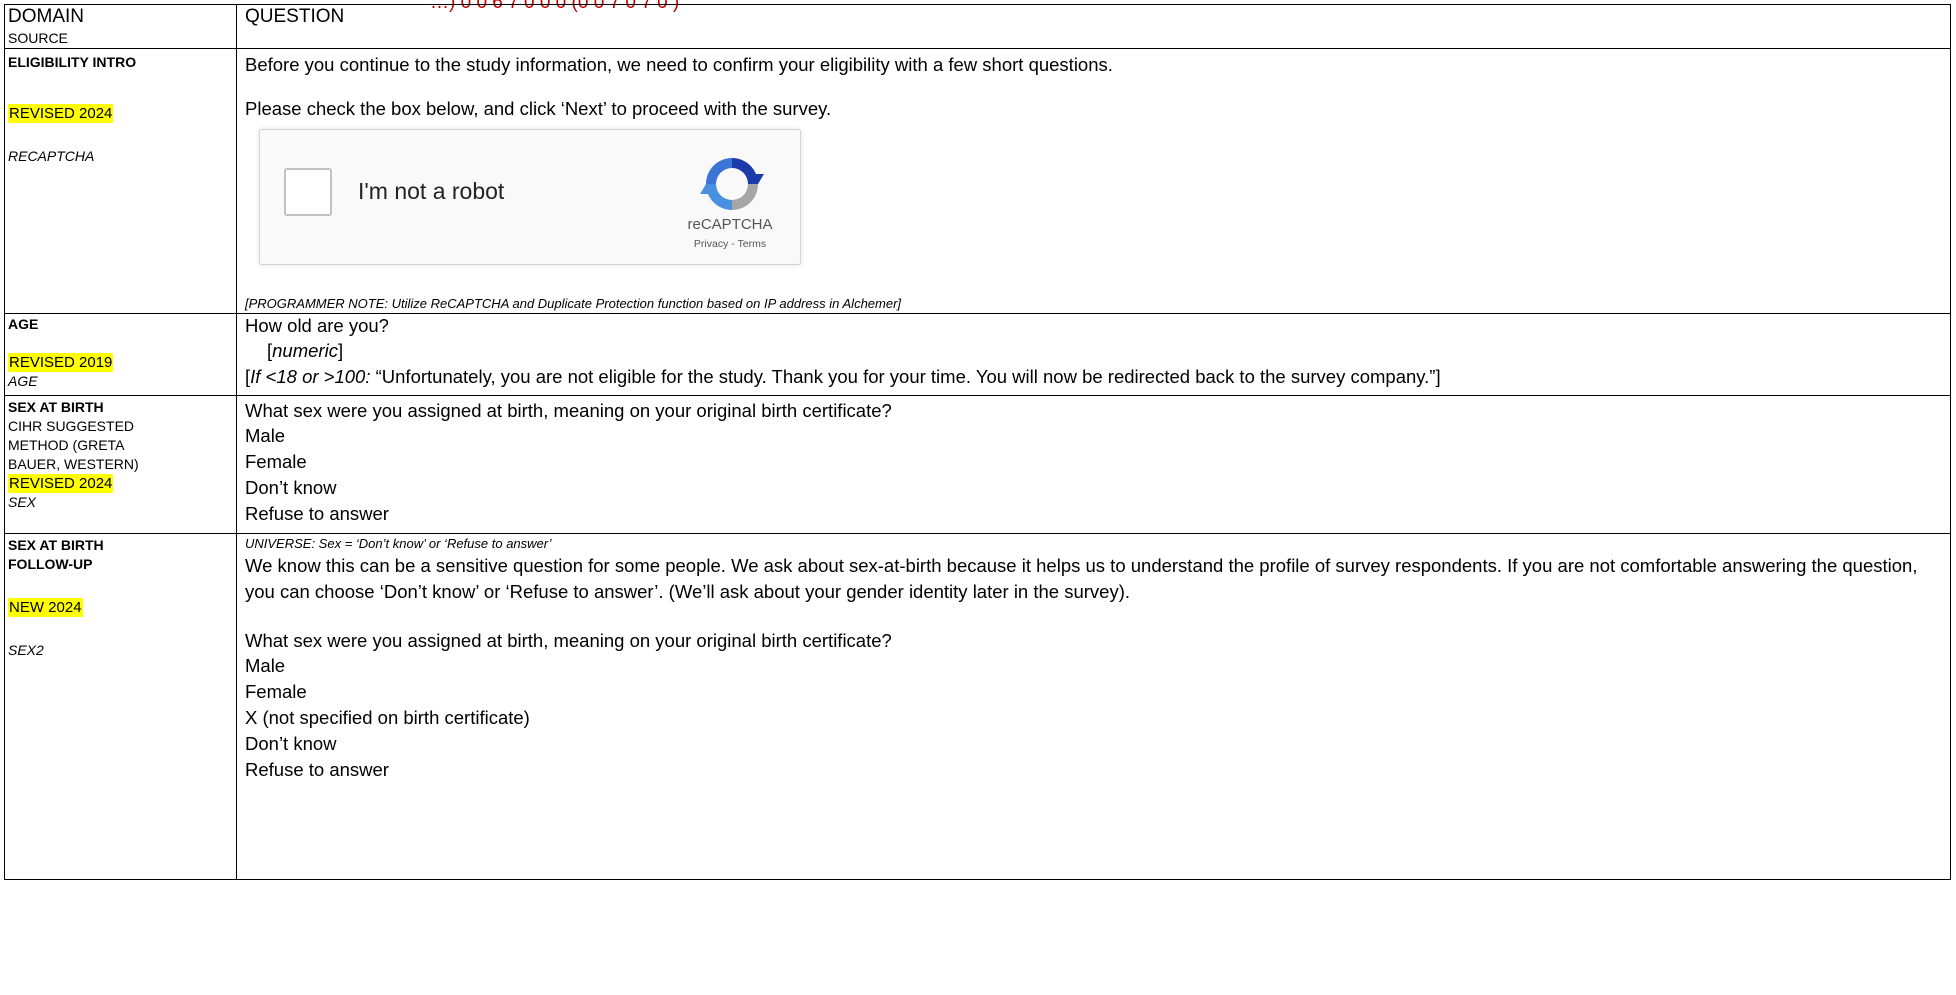  Describe the element at coordinates (431, 191) in the screenshot. I see `recaptcha-label: I'm not a robot` at that location.